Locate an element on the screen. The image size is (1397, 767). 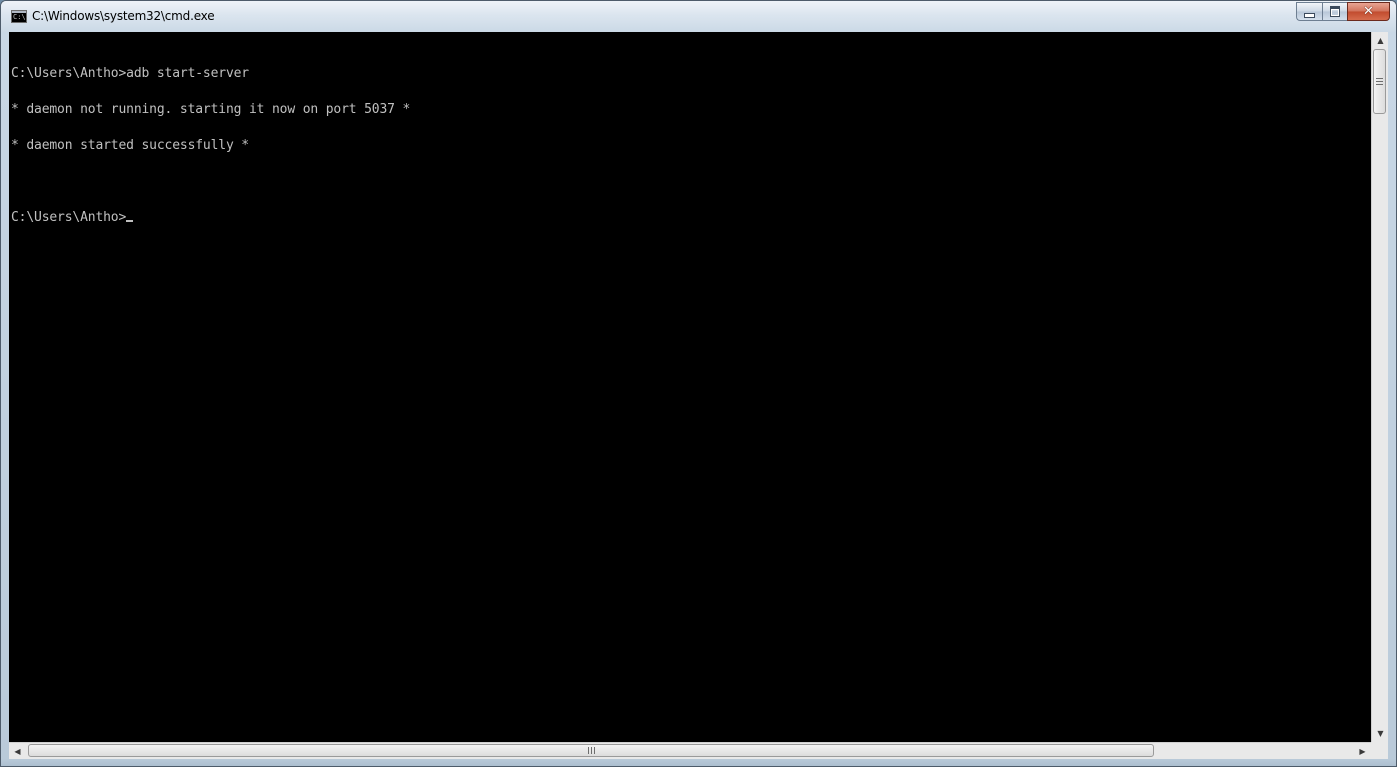
scroll-up-button: ▲ is located at coordinates (1380, 40).